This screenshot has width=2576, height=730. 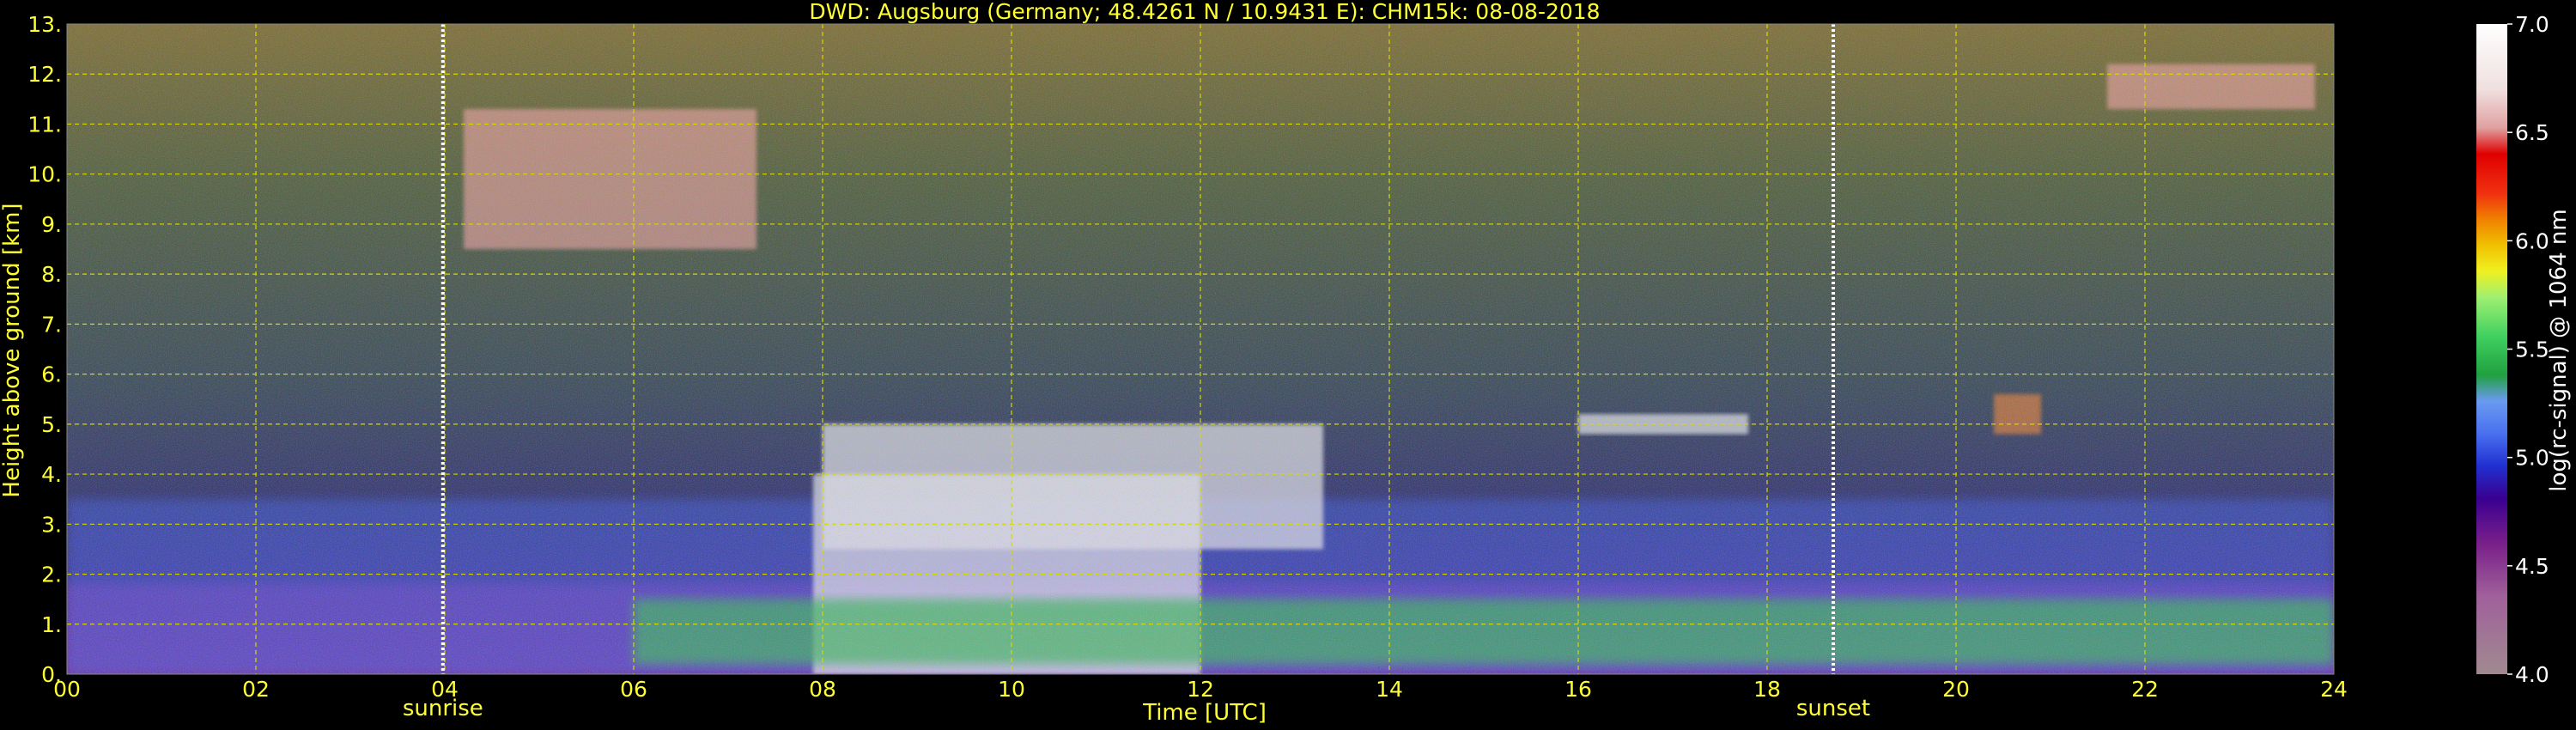 I want to click on colorbar-ticks: 4.0 4.5 5.0 5.5 6.0 6.5 7.0, so click(x=2528, y=349).